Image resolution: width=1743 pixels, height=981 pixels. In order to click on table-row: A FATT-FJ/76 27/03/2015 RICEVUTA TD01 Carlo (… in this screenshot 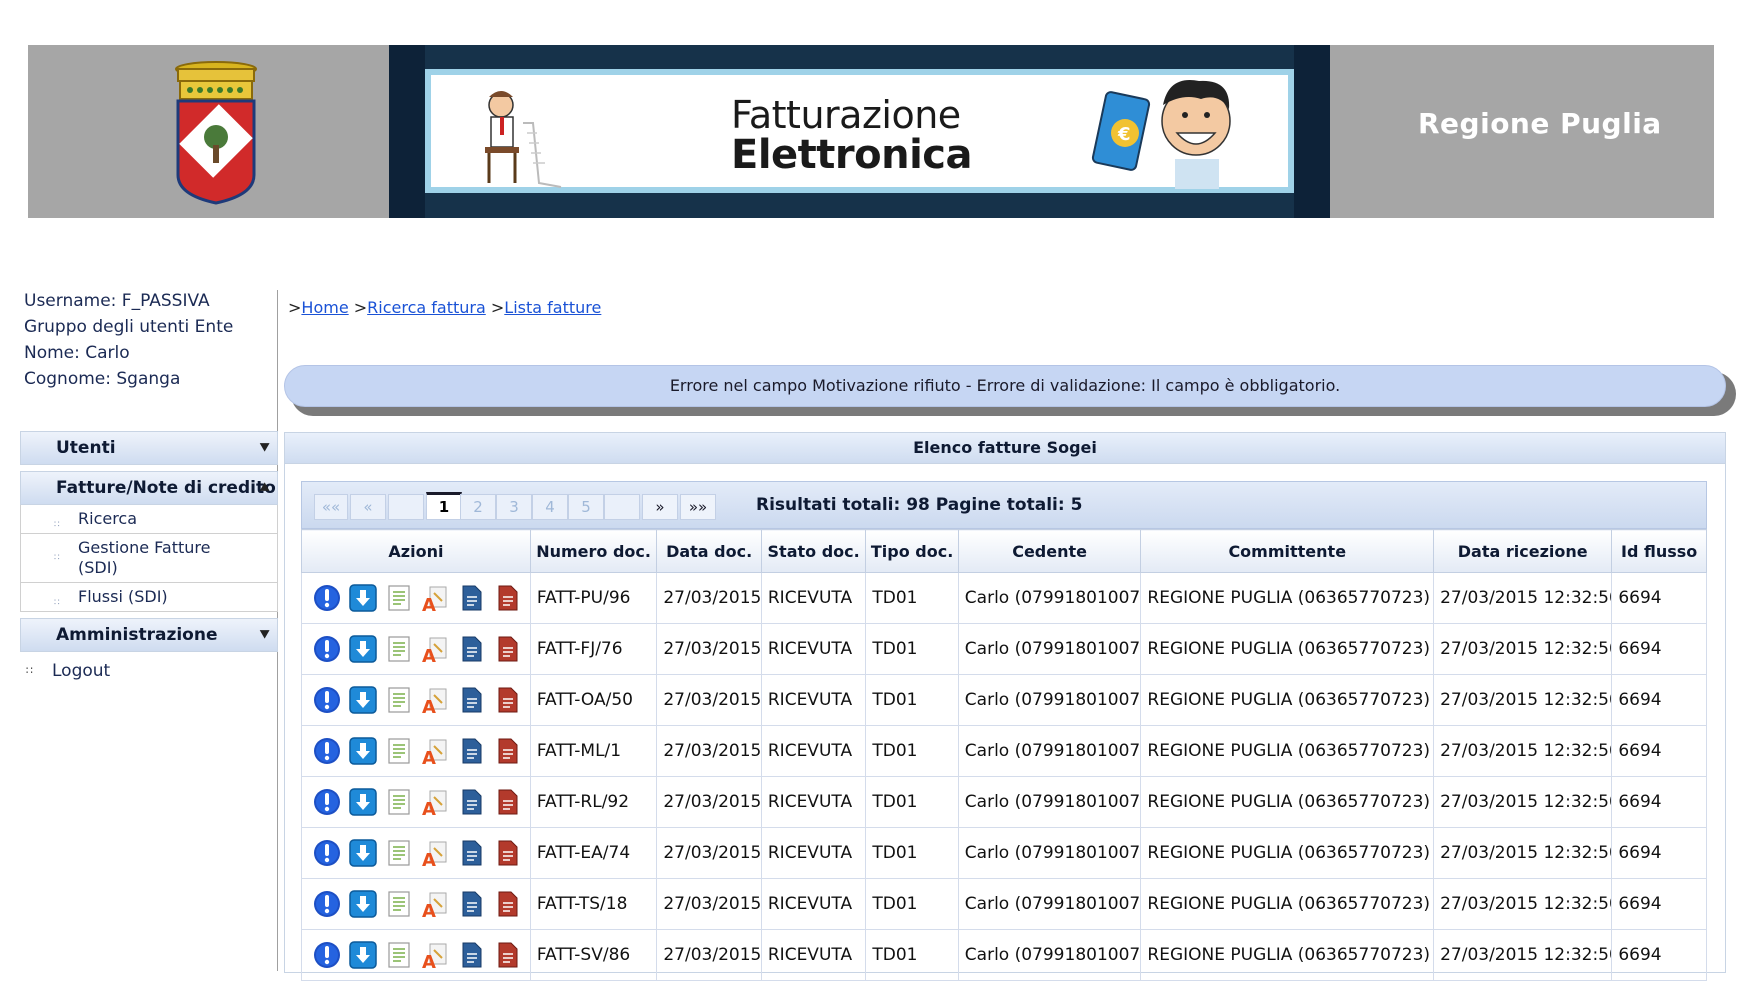, I will do `click(1004, 649)`.